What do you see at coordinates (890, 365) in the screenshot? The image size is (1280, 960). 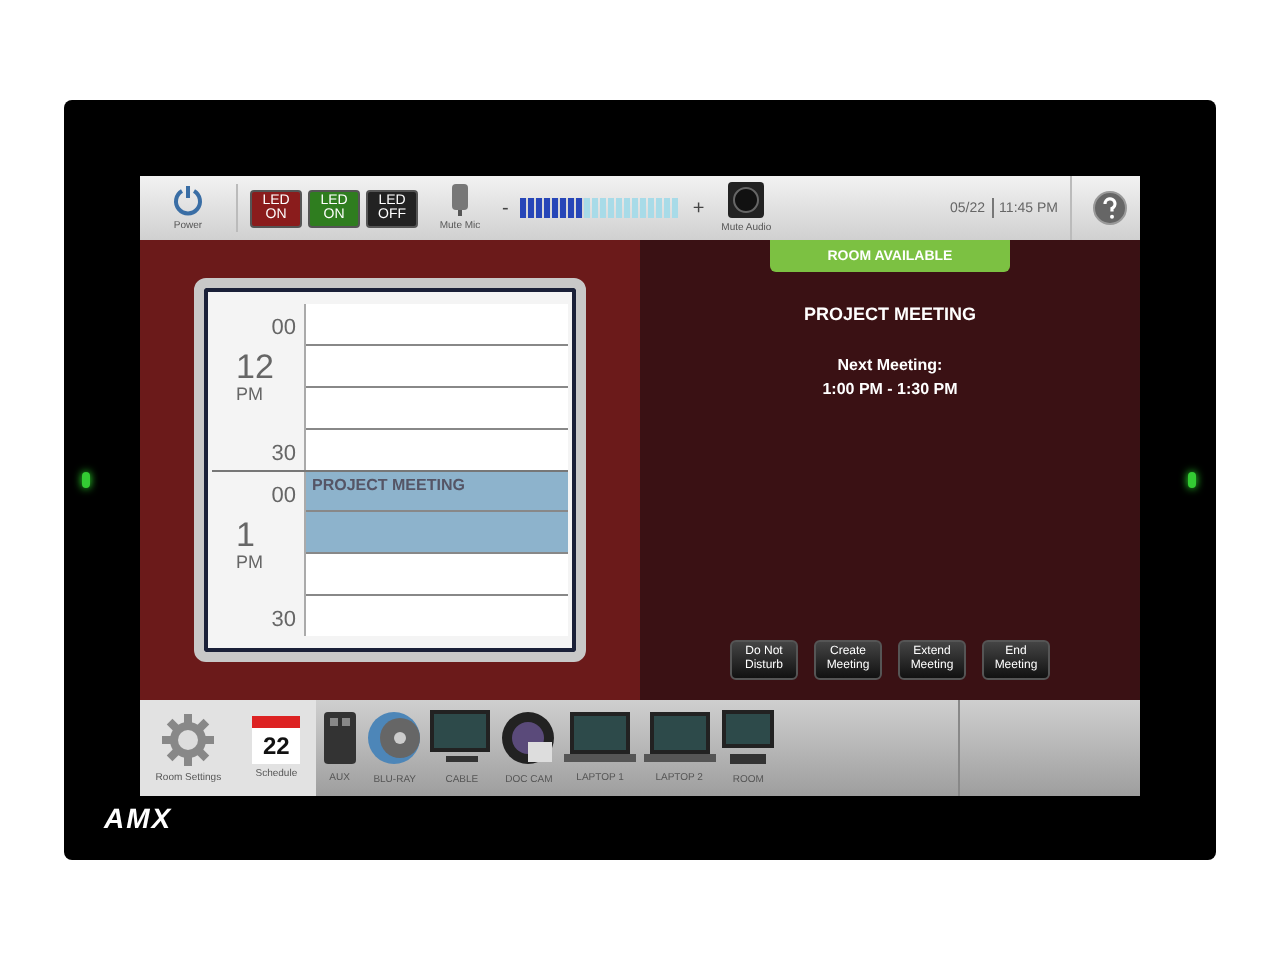 I see `next-meeting-label: Next Meeting:` at bounding box center [890, 365].